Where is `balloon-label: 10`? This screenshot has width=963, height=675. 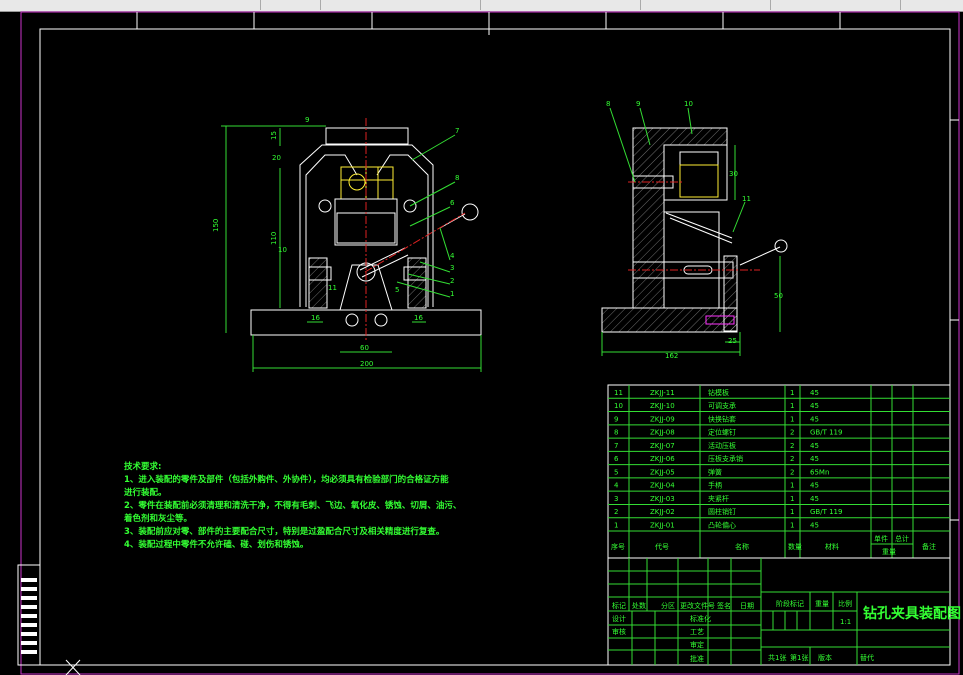
balloon-label: 10 is located at coordinates (688, 104).